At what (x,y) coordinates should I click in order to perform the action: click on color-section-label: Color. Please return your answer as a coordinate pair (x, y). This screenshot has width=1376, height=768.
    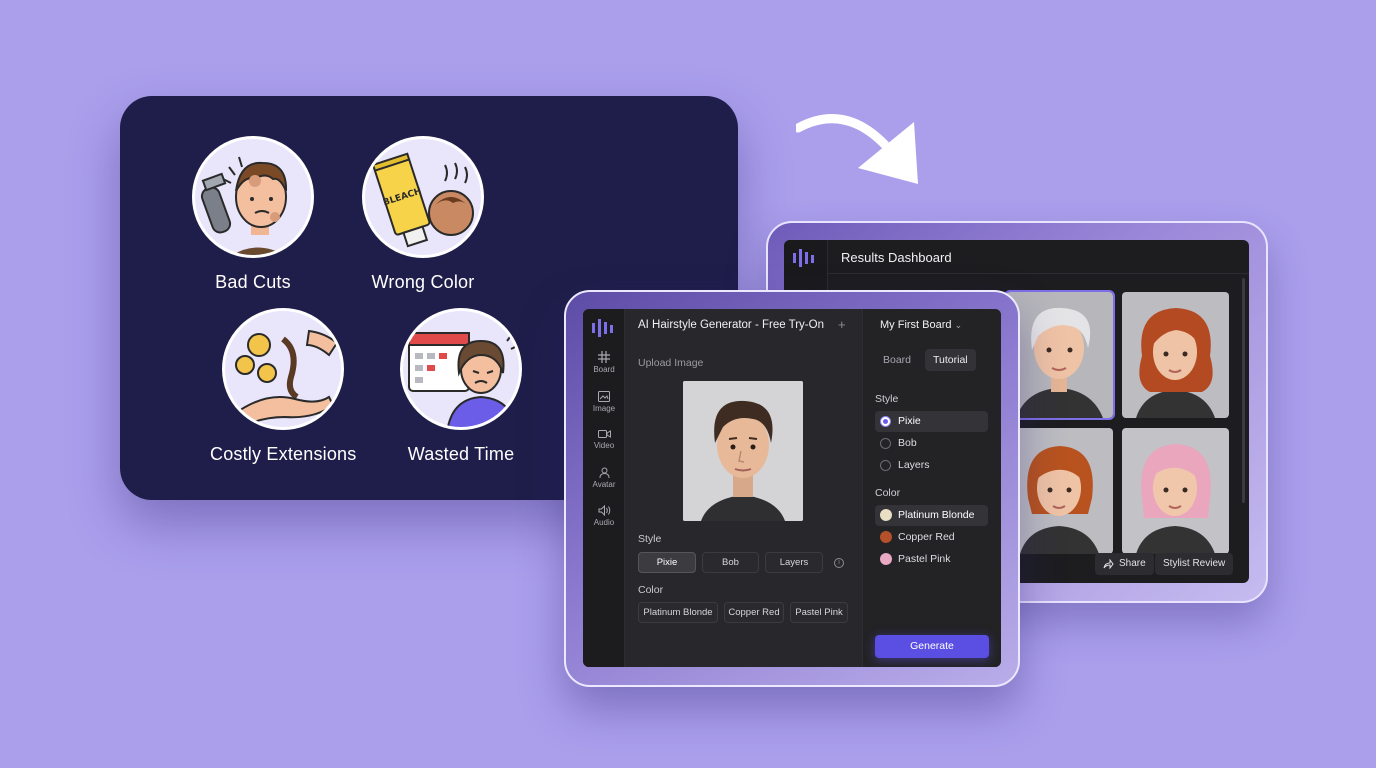
    Looking at the image, I should click on (651, 590).